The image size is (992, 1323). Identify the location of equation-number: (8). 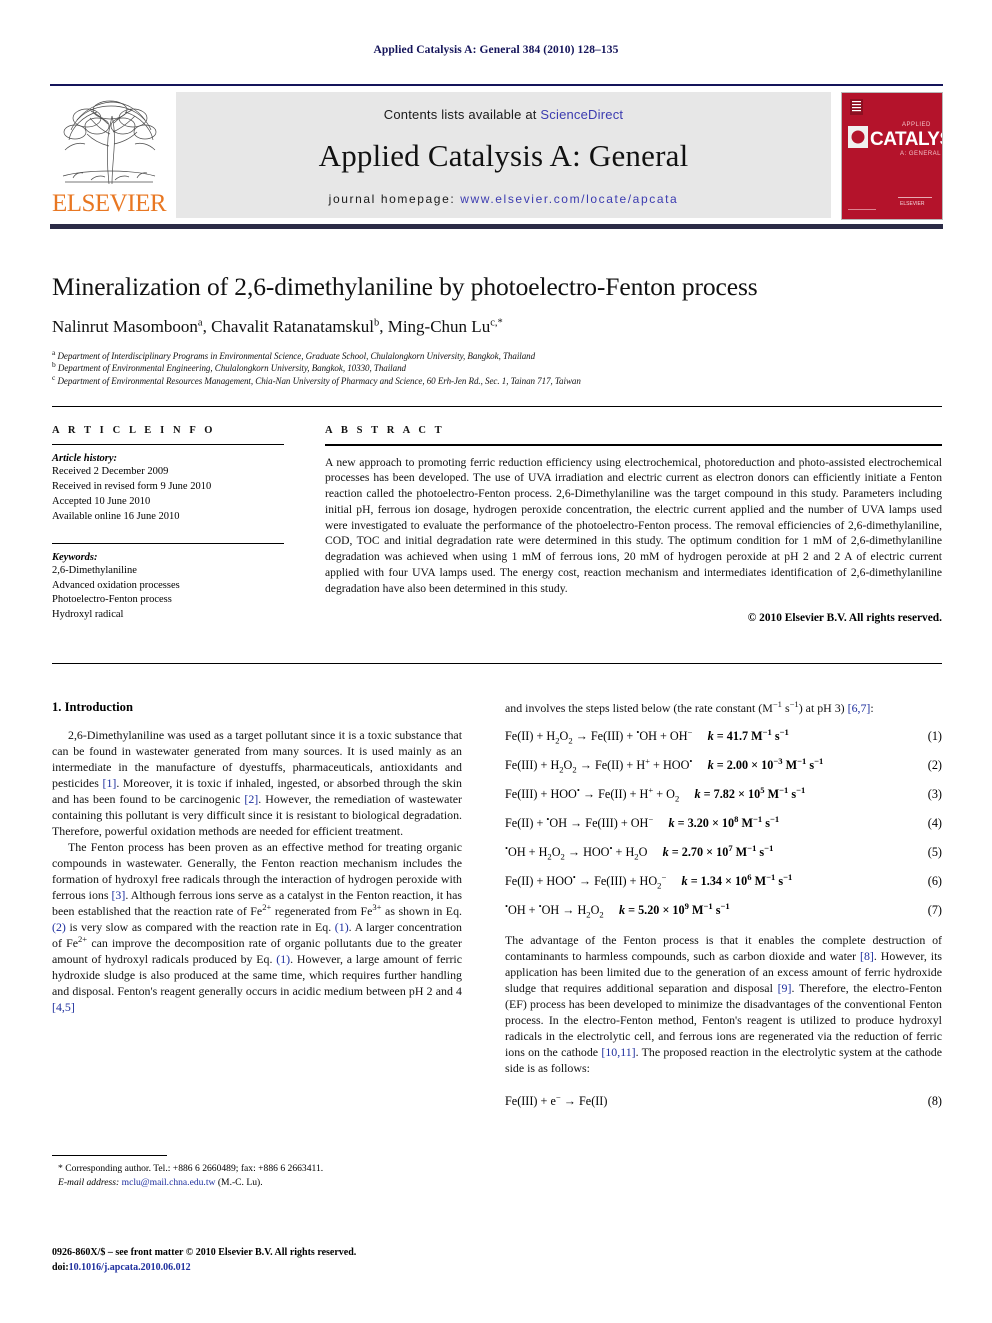
(934, 1101).